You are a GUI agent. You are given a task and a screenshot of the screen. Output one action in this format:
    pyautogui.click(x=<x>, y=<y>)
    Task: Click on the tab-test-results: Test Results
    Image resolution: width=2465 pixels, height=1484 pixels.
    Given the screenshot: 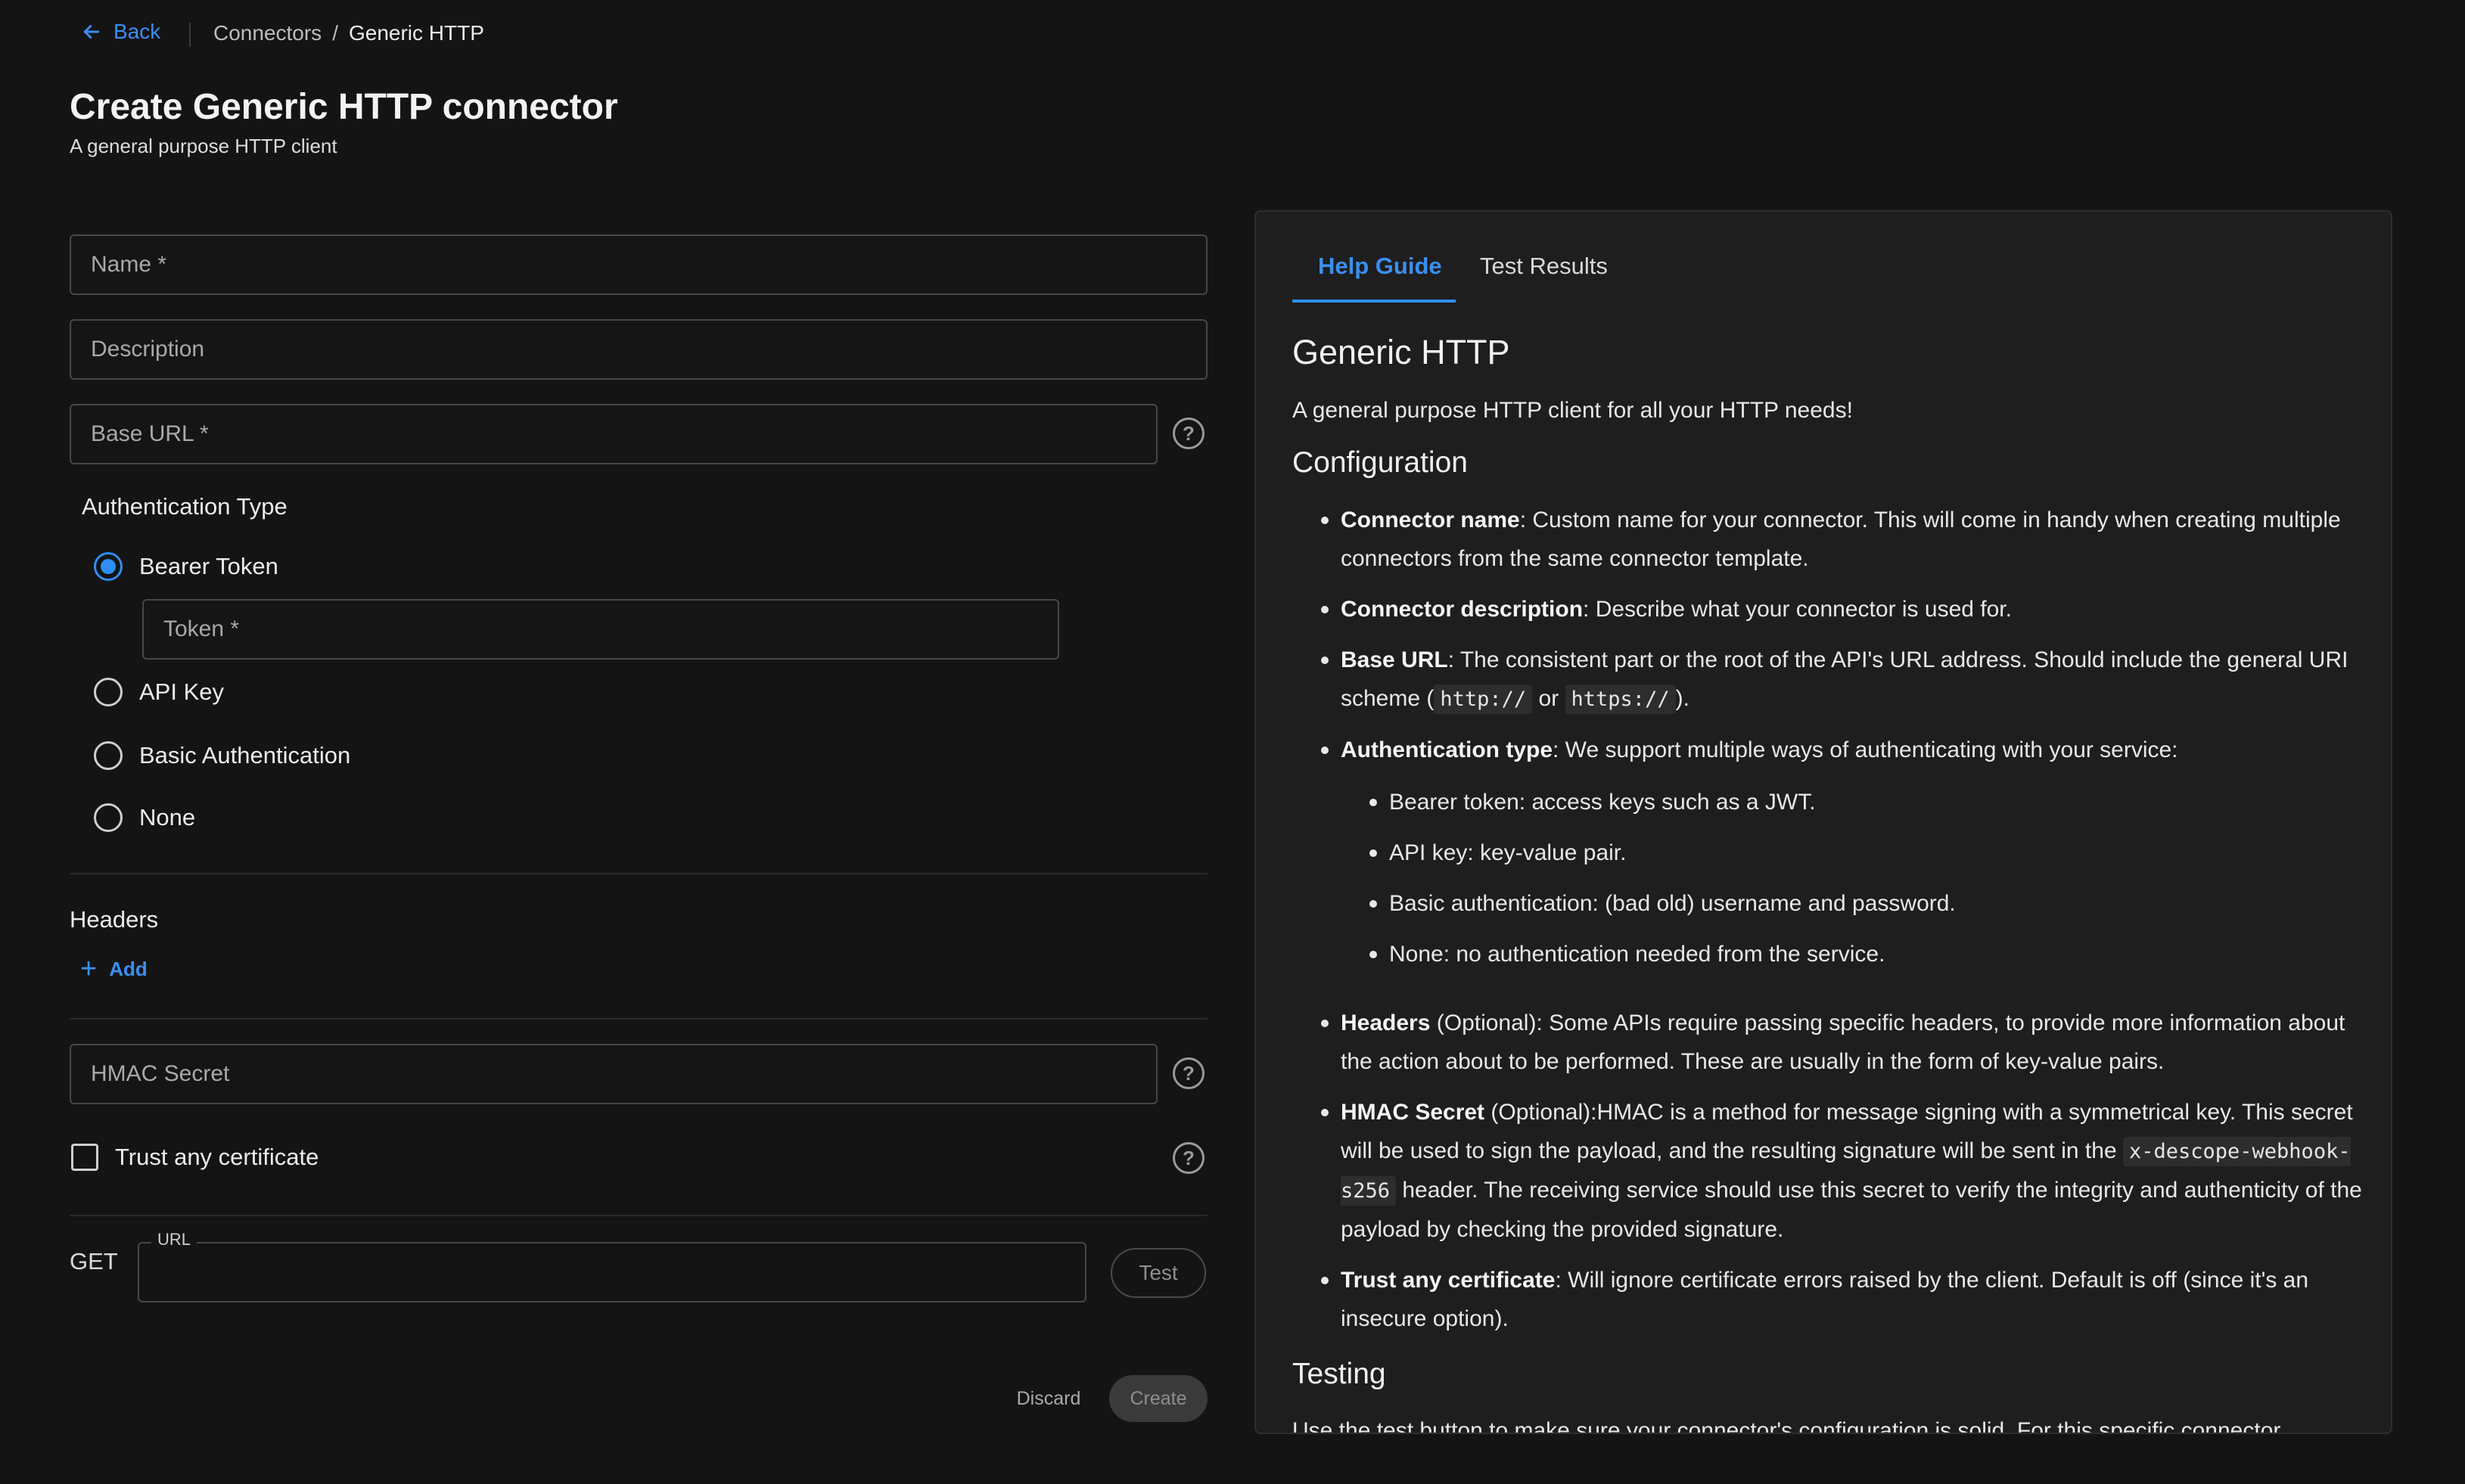 What is the action you would take?
    pyautogui.click(x=1544, y=266)
    